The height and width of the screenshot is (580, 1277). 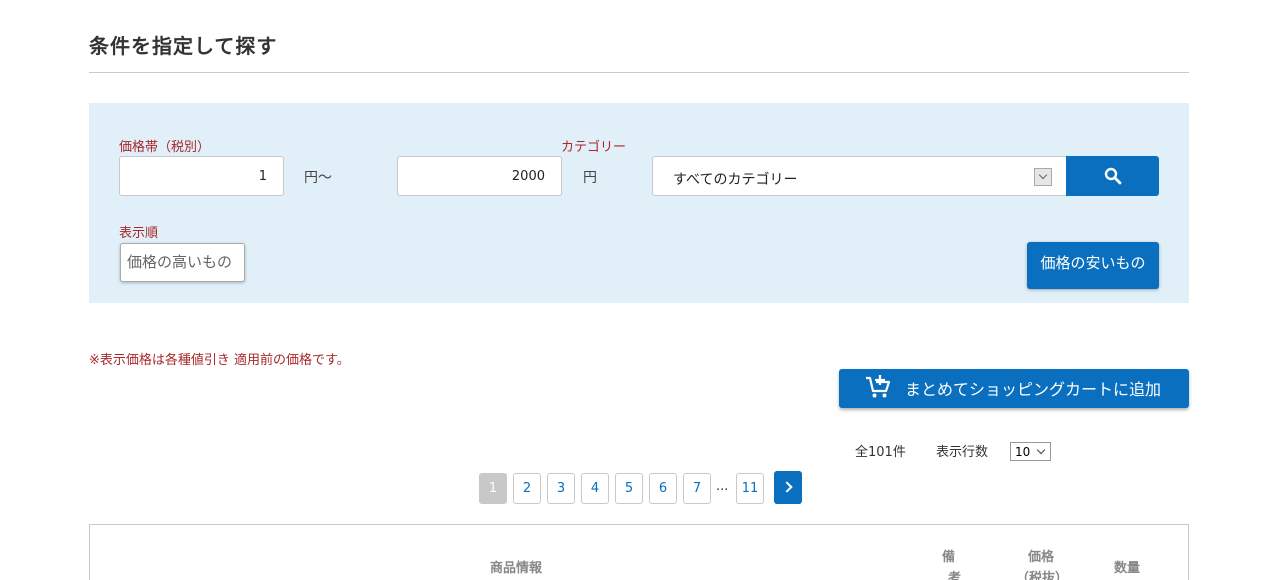 I want to click on page-3: 3, so click(x=561, y=488).